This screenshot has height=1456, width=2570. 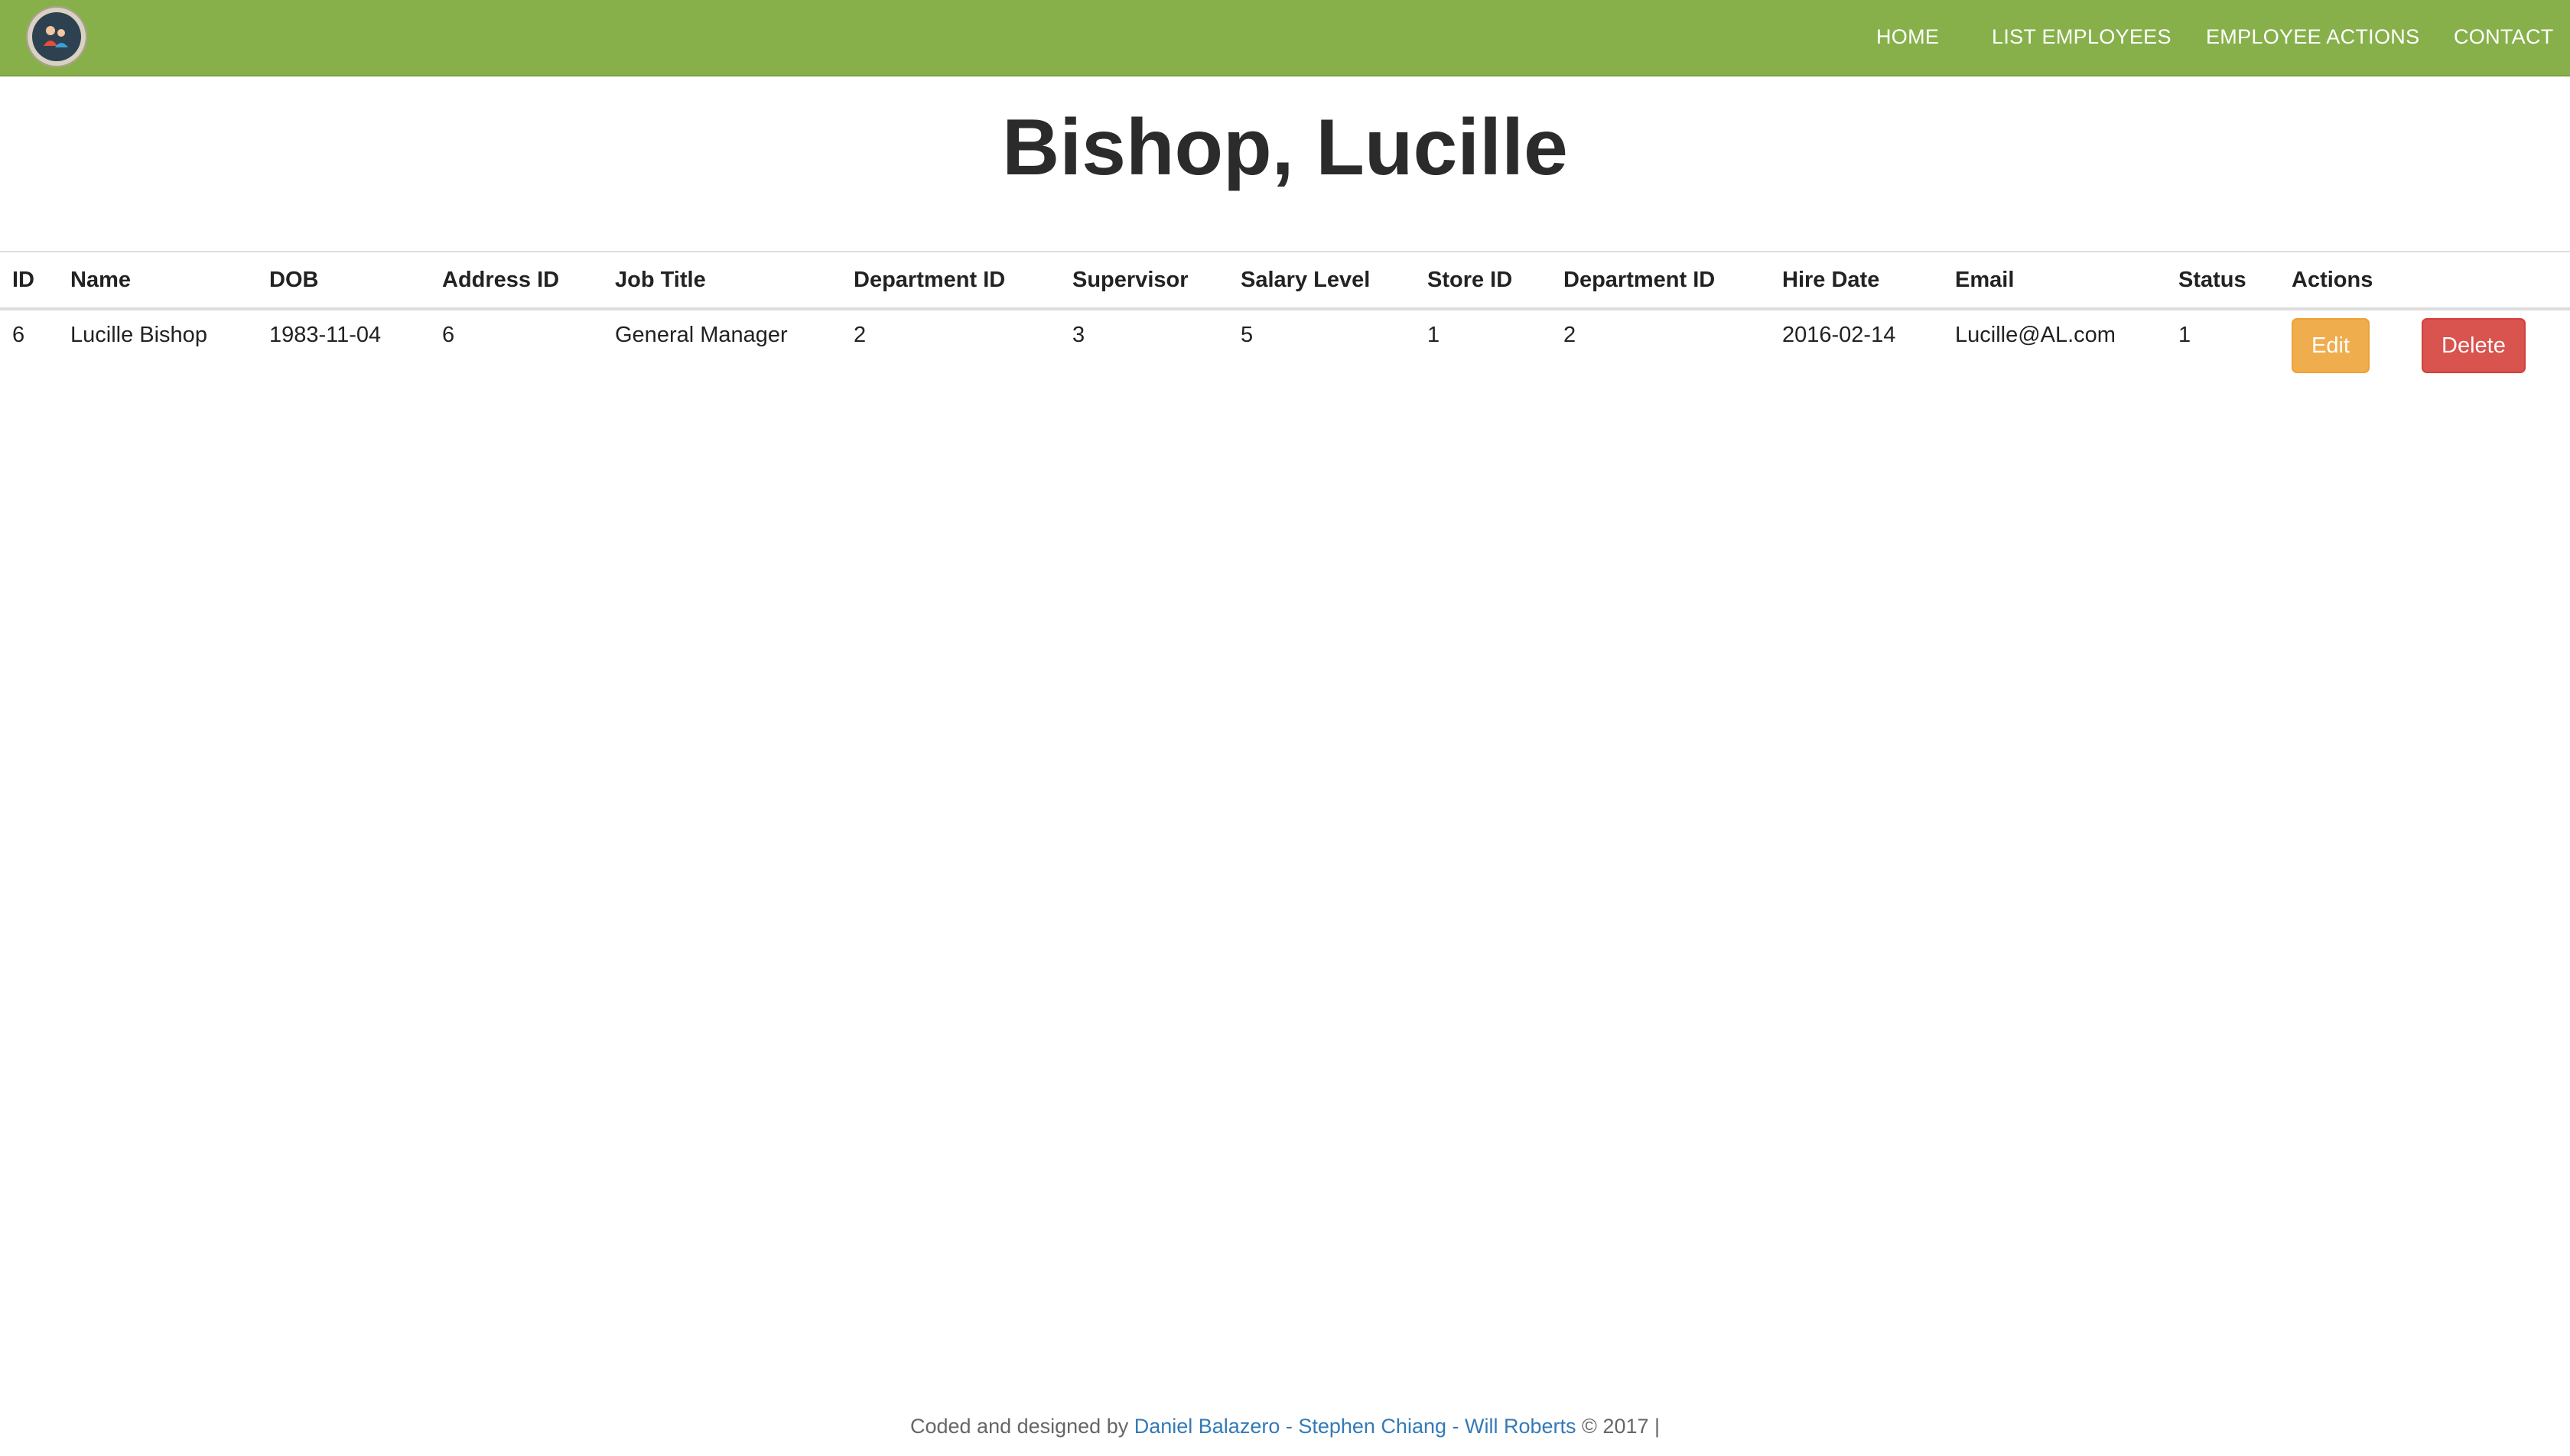 I want to click on people-icon, so click(x=56, y=36).